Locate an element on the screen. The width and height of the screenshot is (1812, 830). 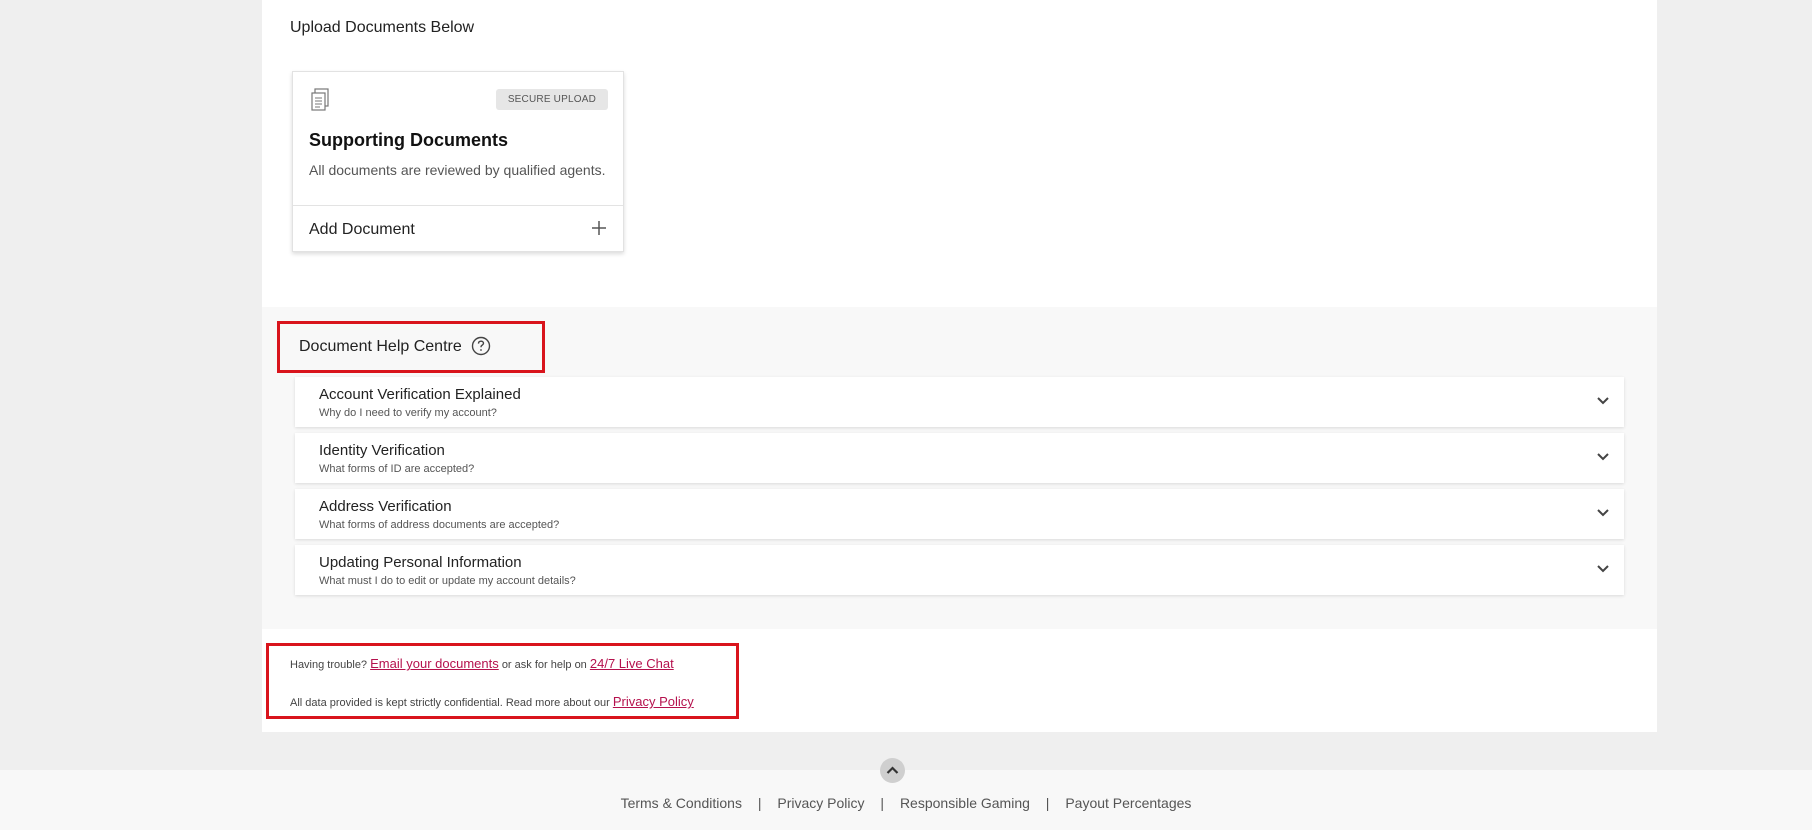
footer-link-privacy: Privacy Policy is located at coordinates (820, 803).